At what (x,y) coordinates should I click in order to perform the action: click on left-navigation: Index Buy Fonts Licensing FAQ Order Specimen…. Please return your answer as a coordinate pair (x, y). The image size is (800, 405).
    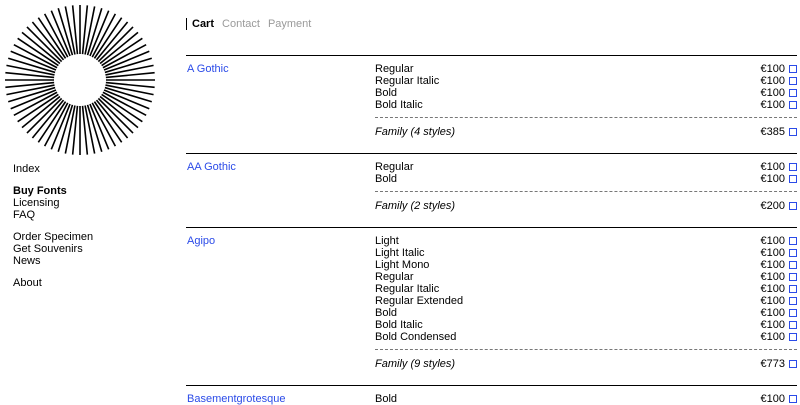
    Looking at the image, I should click on (53, 231).